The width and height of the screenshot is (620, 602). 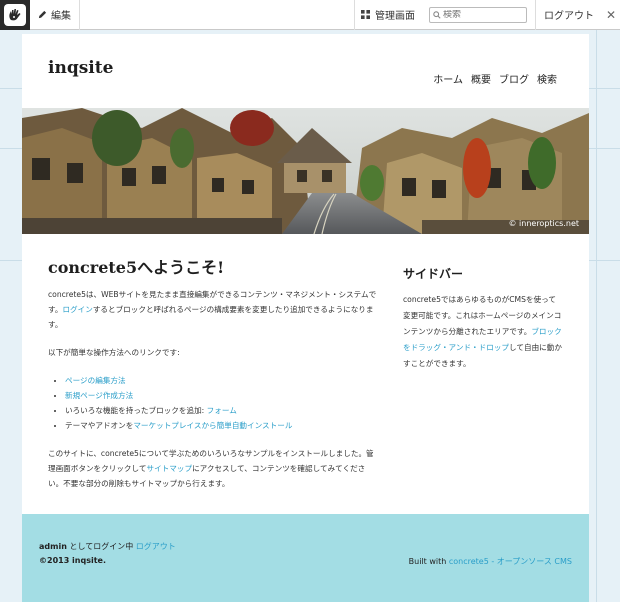 I want to click on close-icon: ✕, so click(x=611, y=15).